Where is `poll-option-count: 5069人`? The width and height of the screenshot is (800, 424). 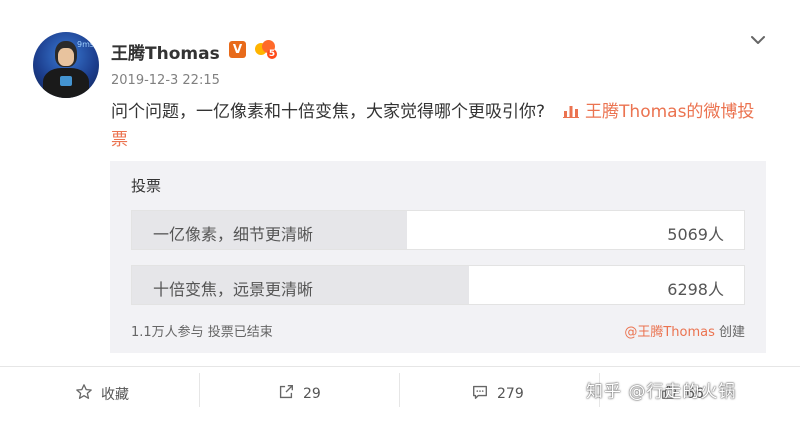
poll-option-count: 5069人 is located at coordinates (695, 234).